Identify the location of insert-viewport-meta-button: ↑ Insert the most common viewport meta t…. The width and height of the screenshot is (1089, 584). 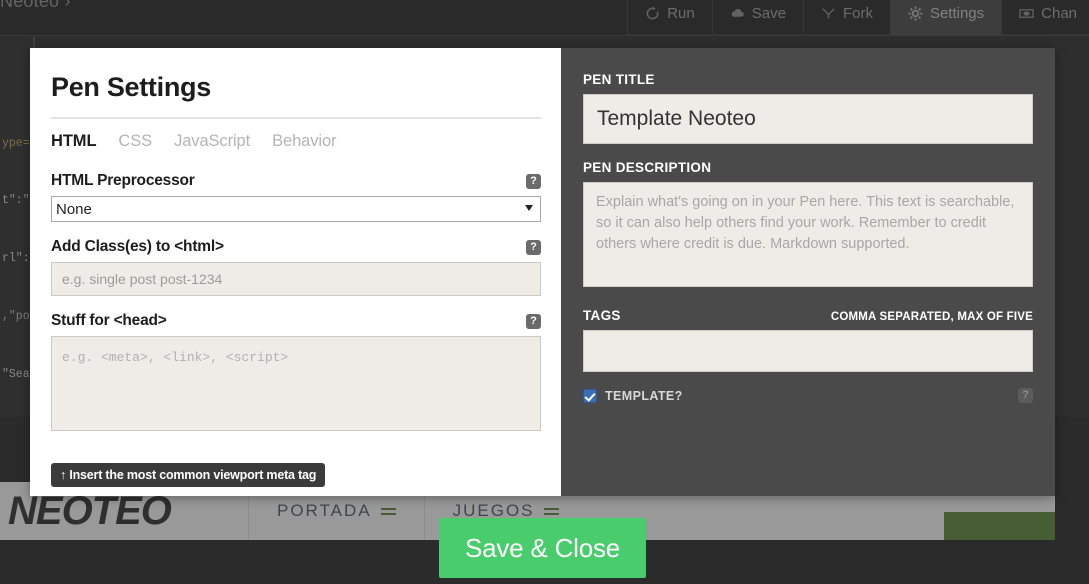
(188, 475).